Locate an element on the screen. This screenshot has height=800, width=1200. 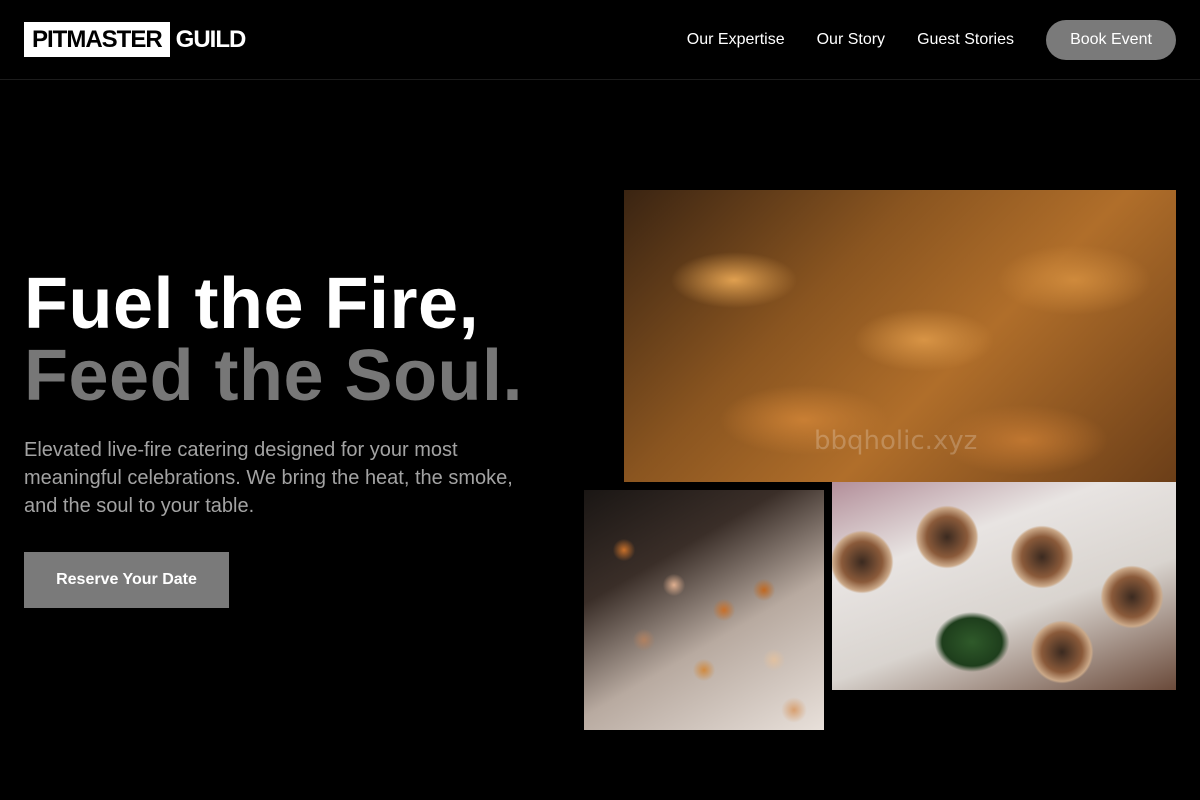
nav-link-our-expertise: Our Expertise is located at coordinates (736, 40).